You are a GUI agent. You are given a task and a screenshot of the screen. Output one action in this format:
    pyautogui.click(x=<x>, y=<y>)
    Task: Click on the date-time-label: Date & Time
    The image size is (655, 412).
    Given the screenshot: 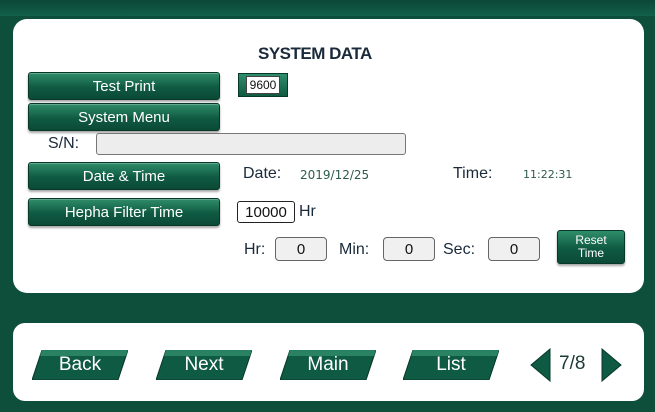 What is the action you would take?
    pyautogui.click(x=124, y=176)
    